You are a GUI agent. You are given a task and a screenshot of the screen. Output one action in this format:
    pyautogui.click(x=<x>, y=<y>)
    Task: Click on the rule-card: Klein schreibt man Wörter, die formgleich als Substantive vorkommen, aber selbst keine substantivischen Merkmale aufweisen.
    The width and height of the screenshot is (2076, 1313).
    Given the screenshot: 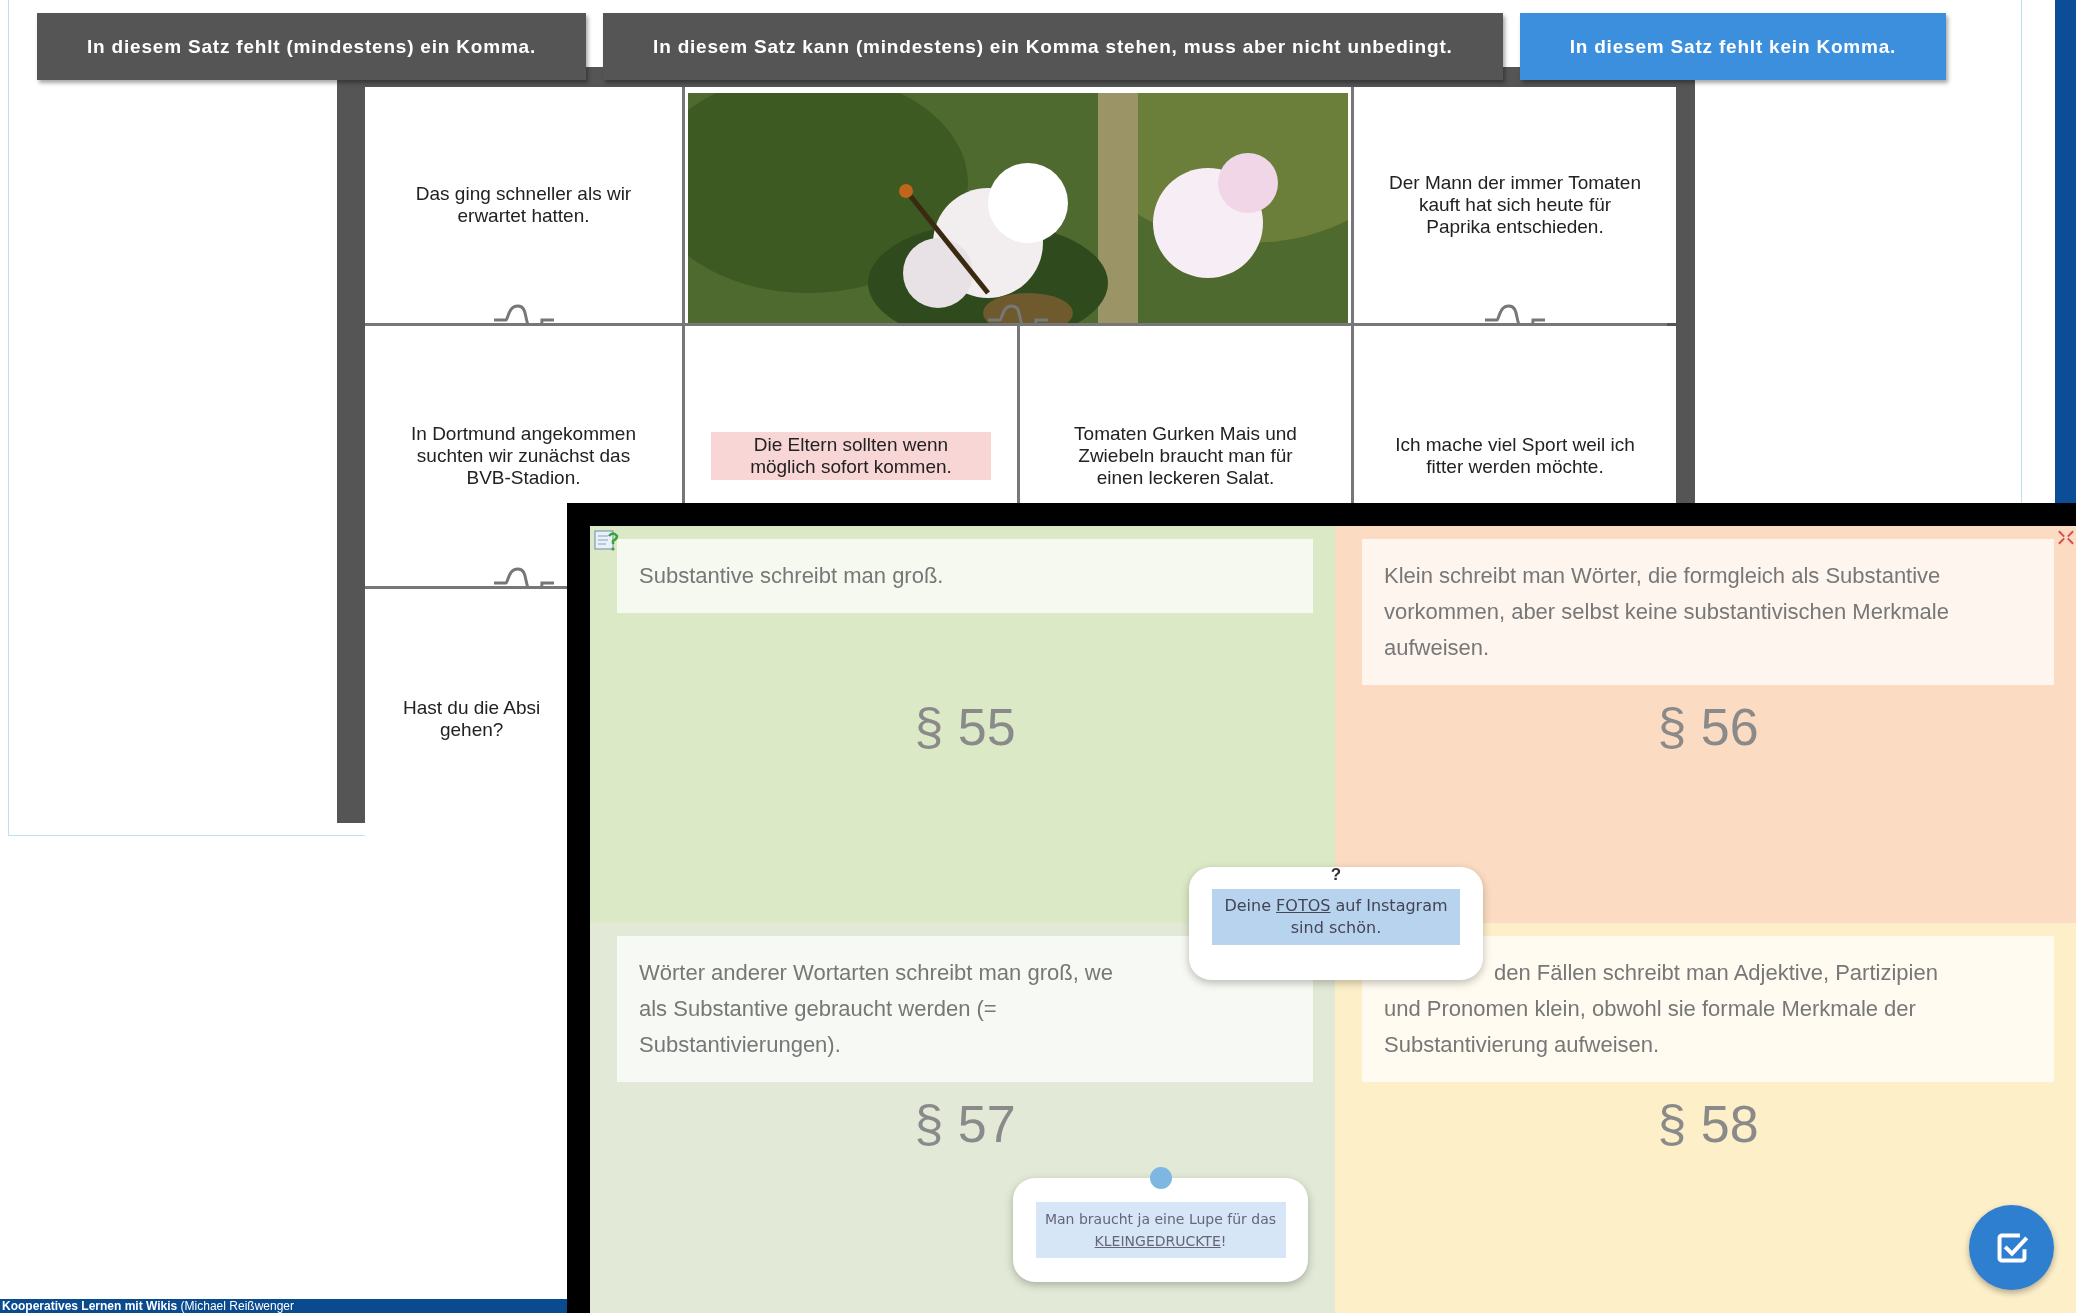 What is the action you would take?
    pyautogui.click(x=1708, y=612)
    